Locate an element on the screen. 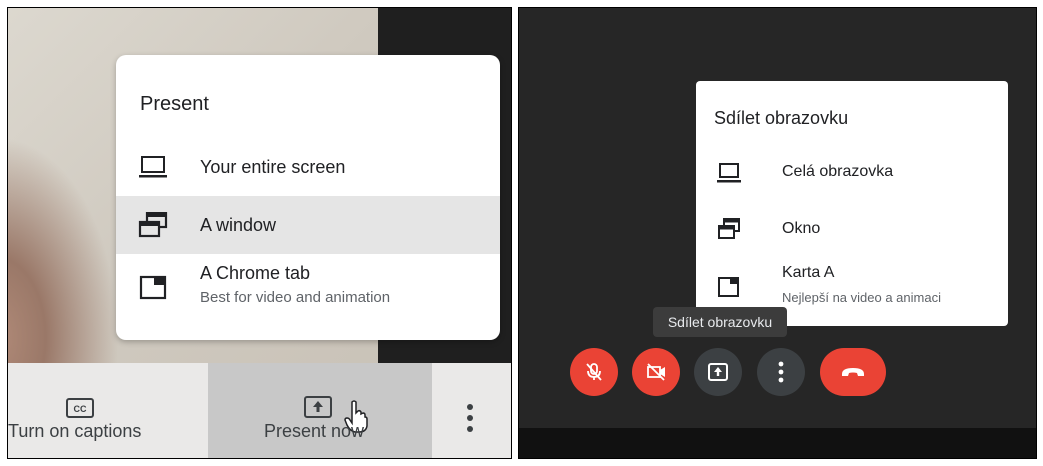 The height and width of the screenshot is (466, 1043). meeting-bottom-bar: CC Turn on captions Present now is located at coordinates (259, 410).